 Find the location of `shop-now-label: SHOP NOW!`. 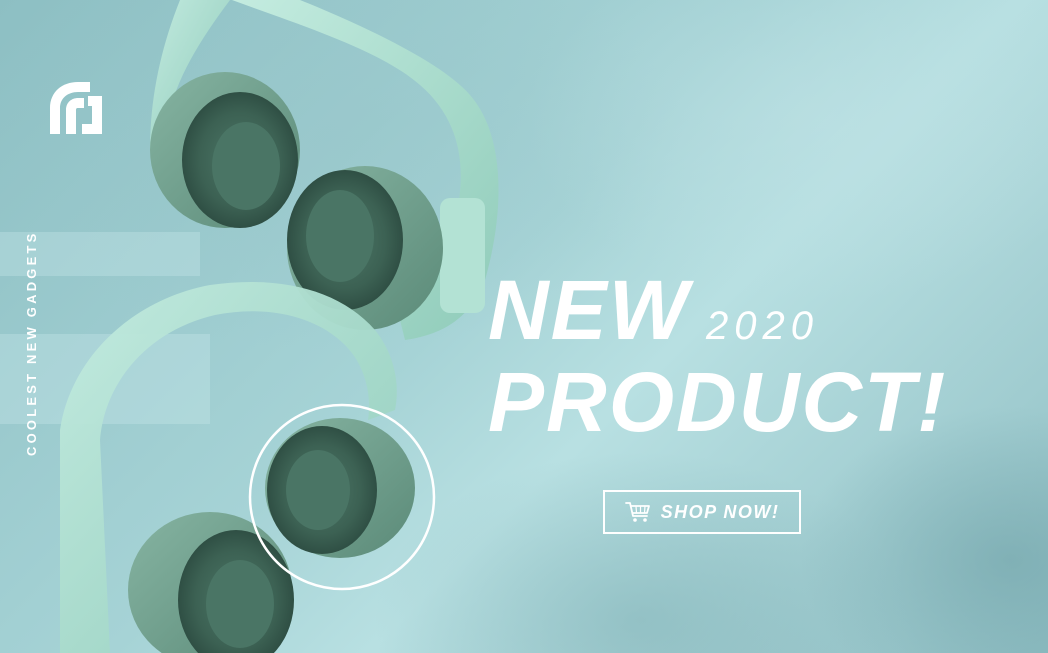

shop-now-label: SHOP NOW! is located at coordinates (720, 511).